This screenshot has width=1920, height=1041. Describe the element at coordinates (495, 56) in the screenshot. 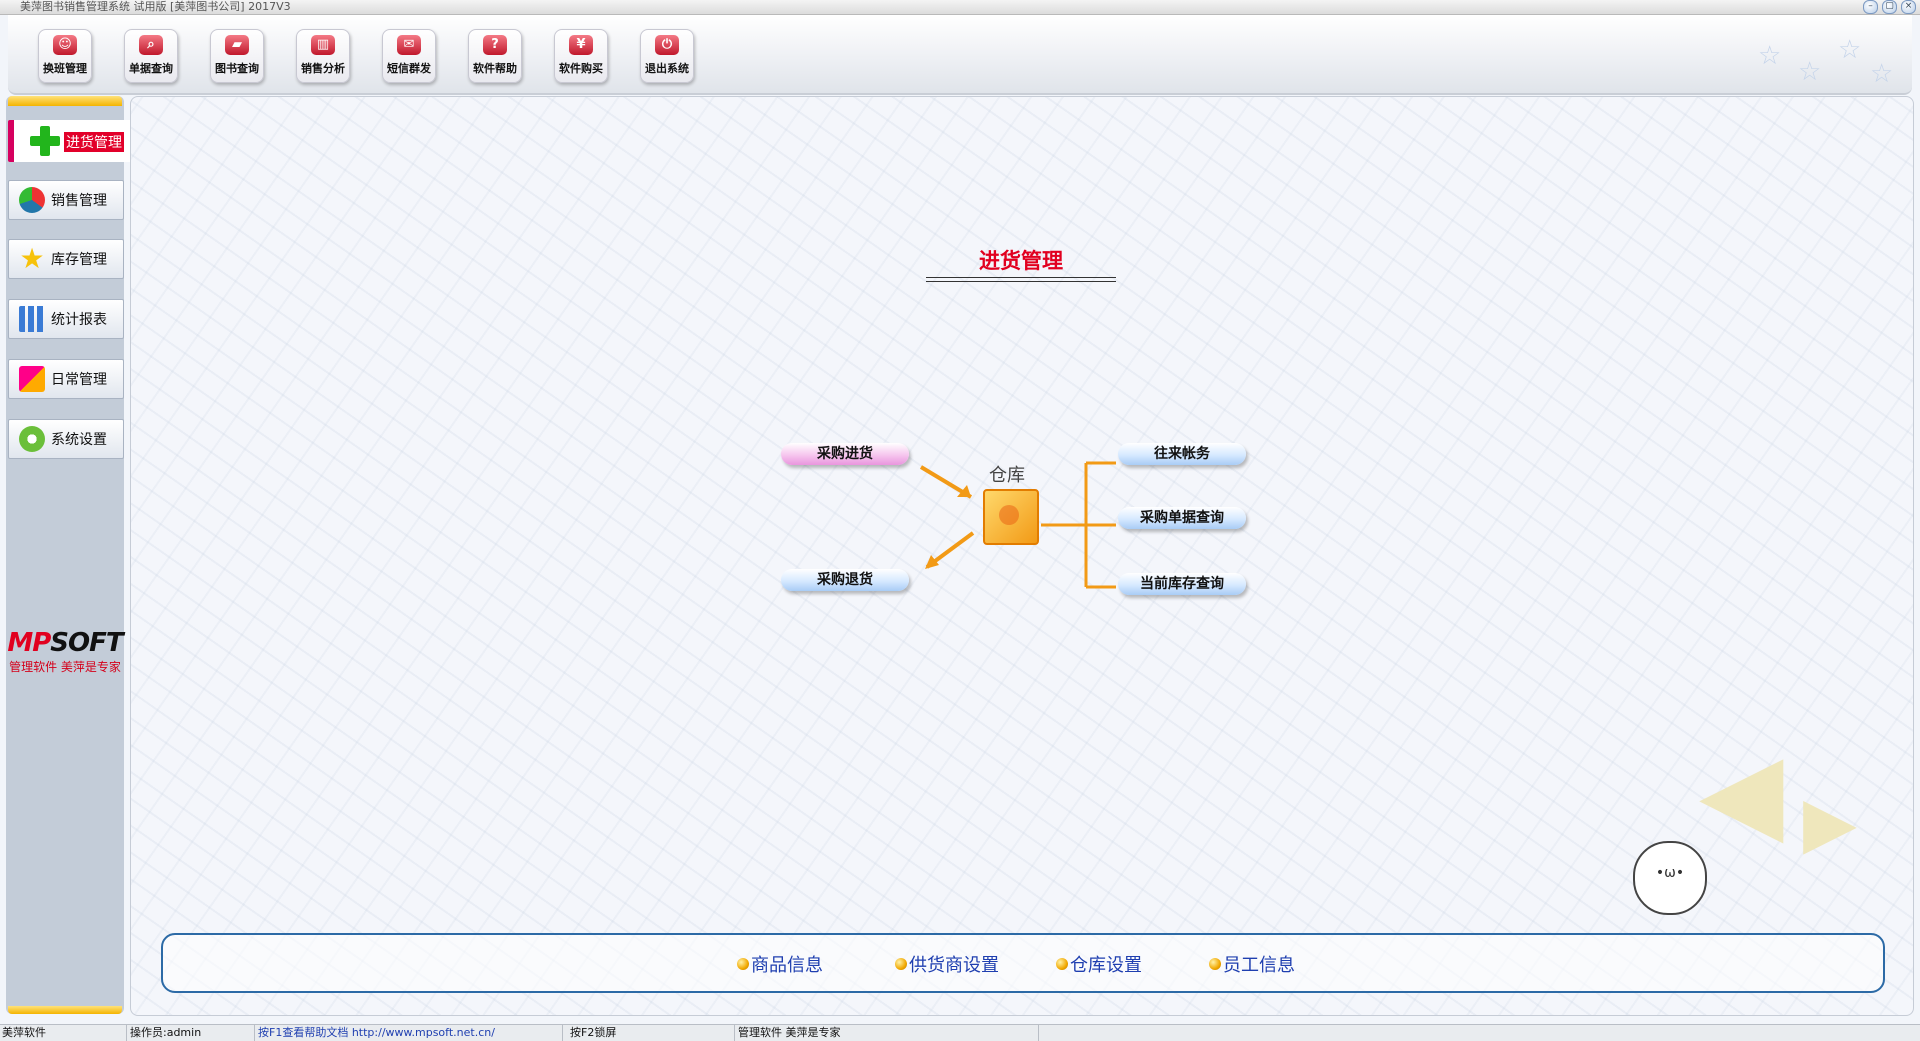

I see `software-help-button: ? 软件帮助` at that location.